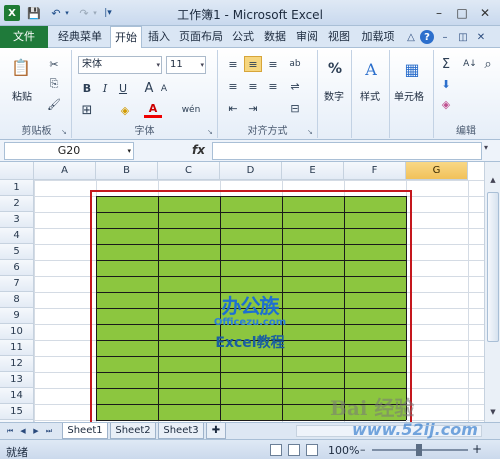  Describe the element at coordinates (233, 64) in the screenshot. I see `align-top-icon: ≡` at that location.